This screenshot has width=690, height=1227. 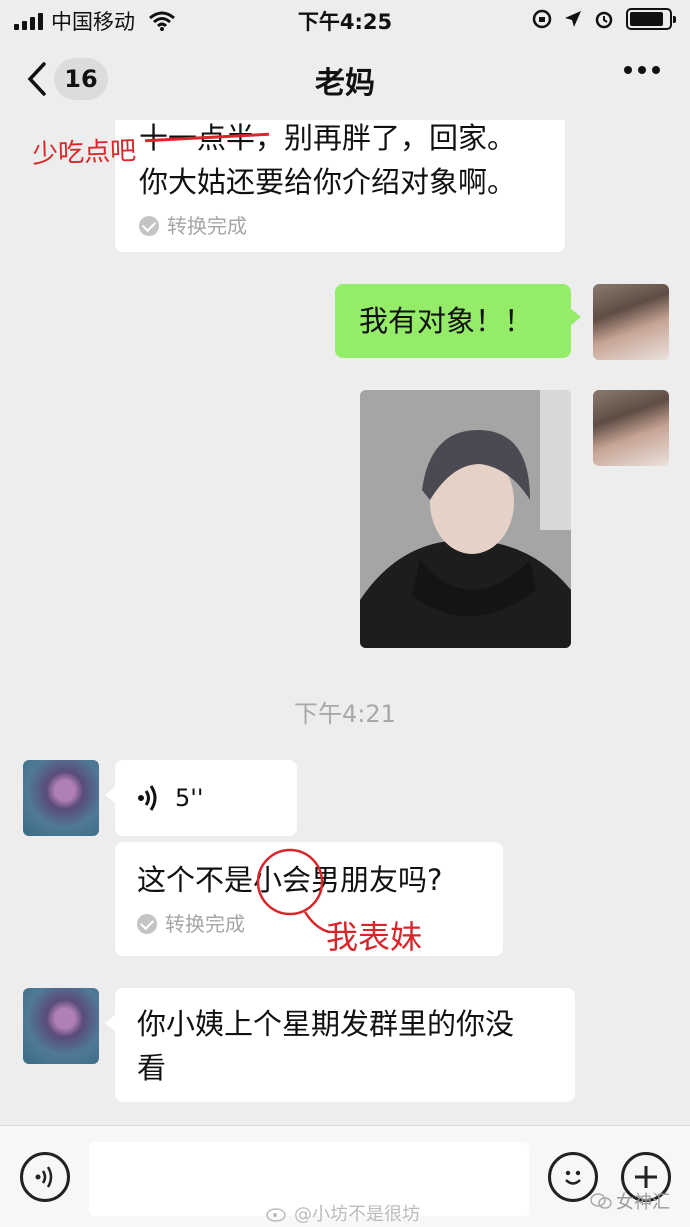 What do you see at coordinates (276, 1215) in the screenshot?
I see `weibo-logo-icon` at bounding box center [276, 1215].